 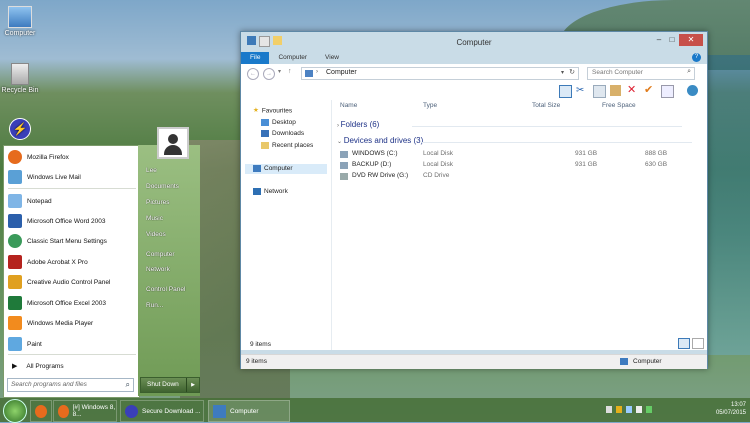 I want to click on start-search-input: Search programs and files ⌕, so click(x=70, y=385).